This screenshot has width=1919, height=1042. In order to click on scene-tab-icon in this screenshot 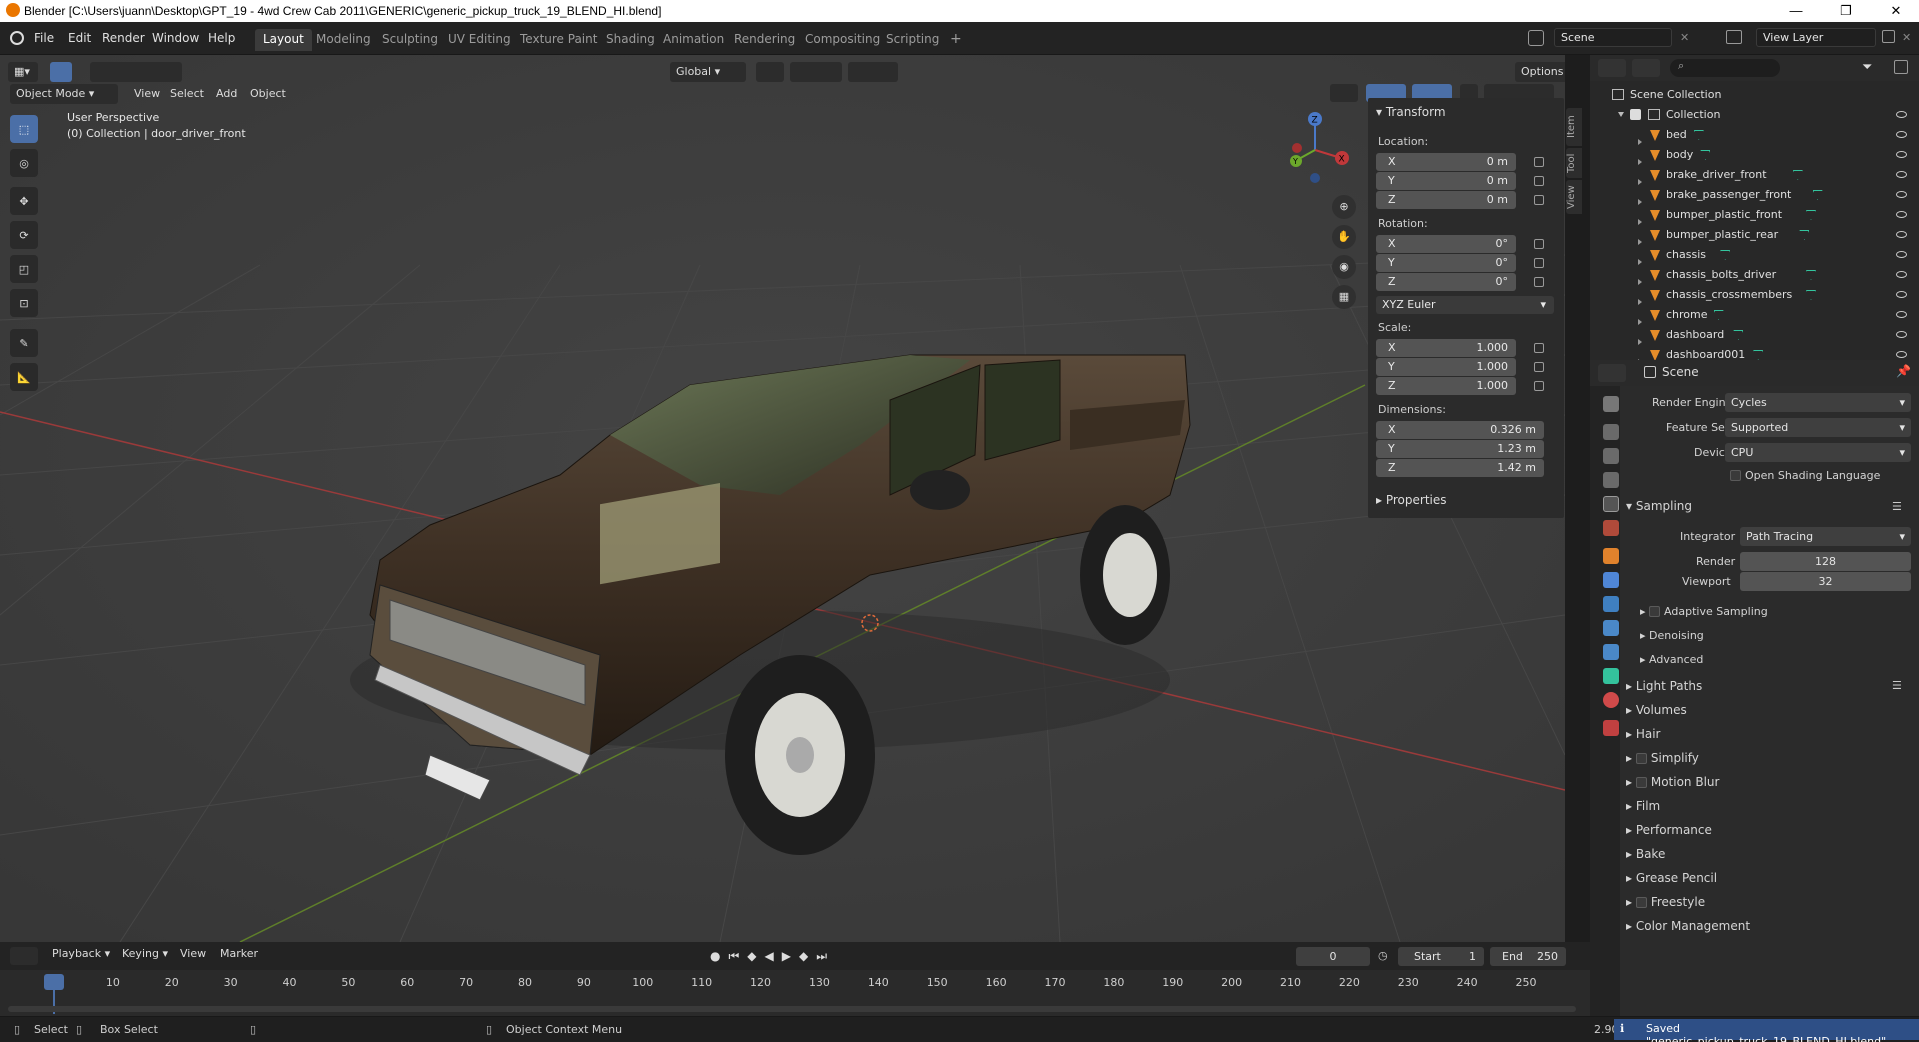, I will do `click(1611, 504)`.